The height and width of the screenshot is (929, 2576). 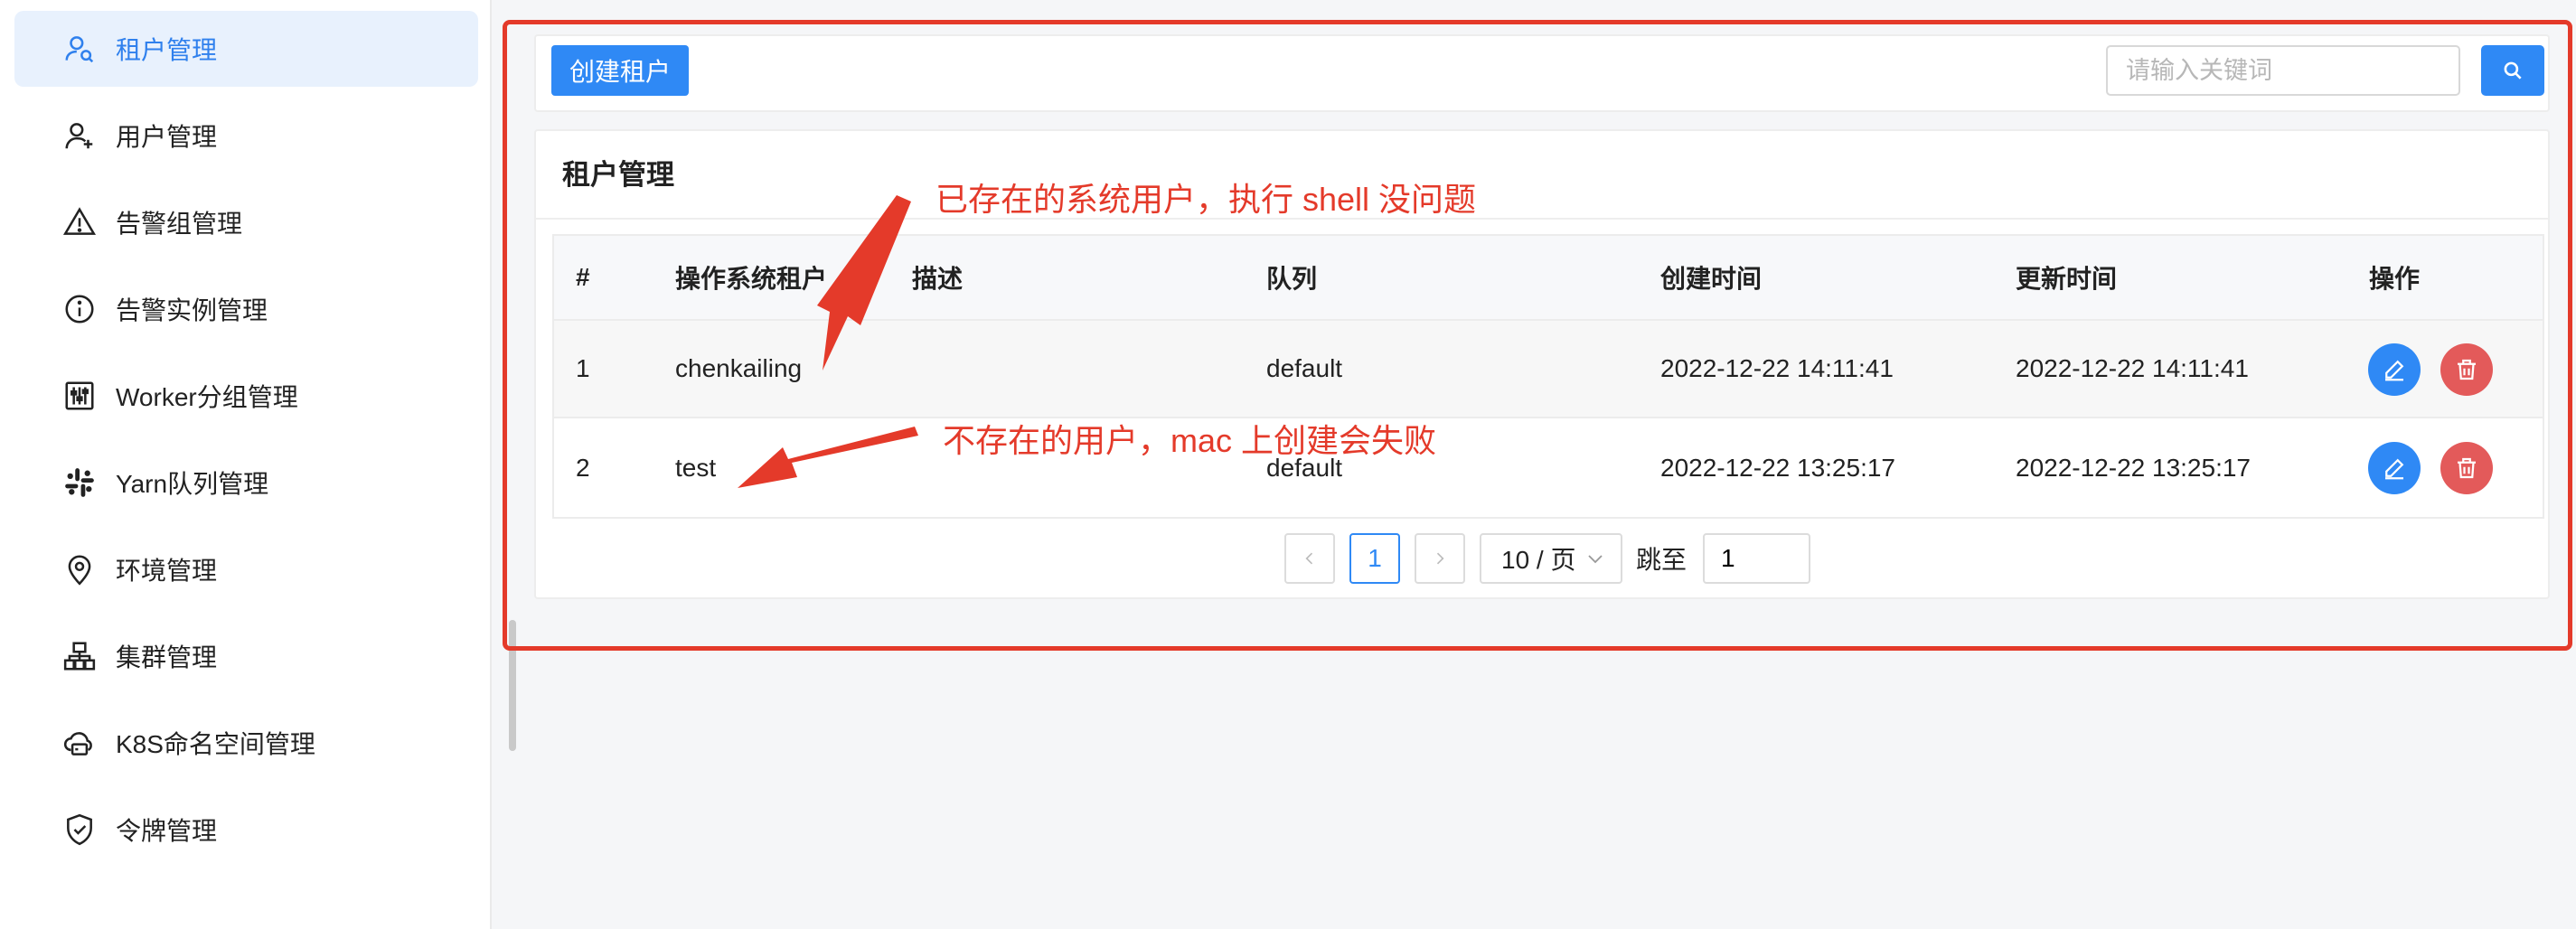 I want to click on cloud-server-icon, so click(x=79, y=743).